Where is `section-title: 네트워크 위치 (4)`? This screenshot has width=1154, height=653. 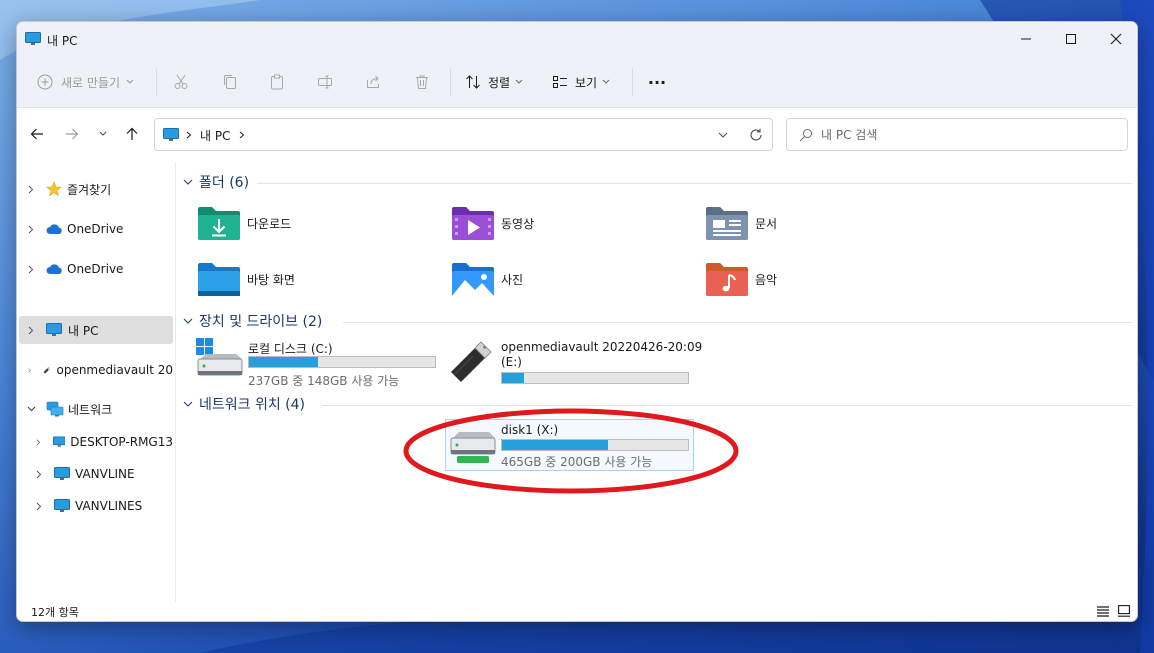 section-title: 네트워크 위치 (4) is located at coordinates (252, 405).